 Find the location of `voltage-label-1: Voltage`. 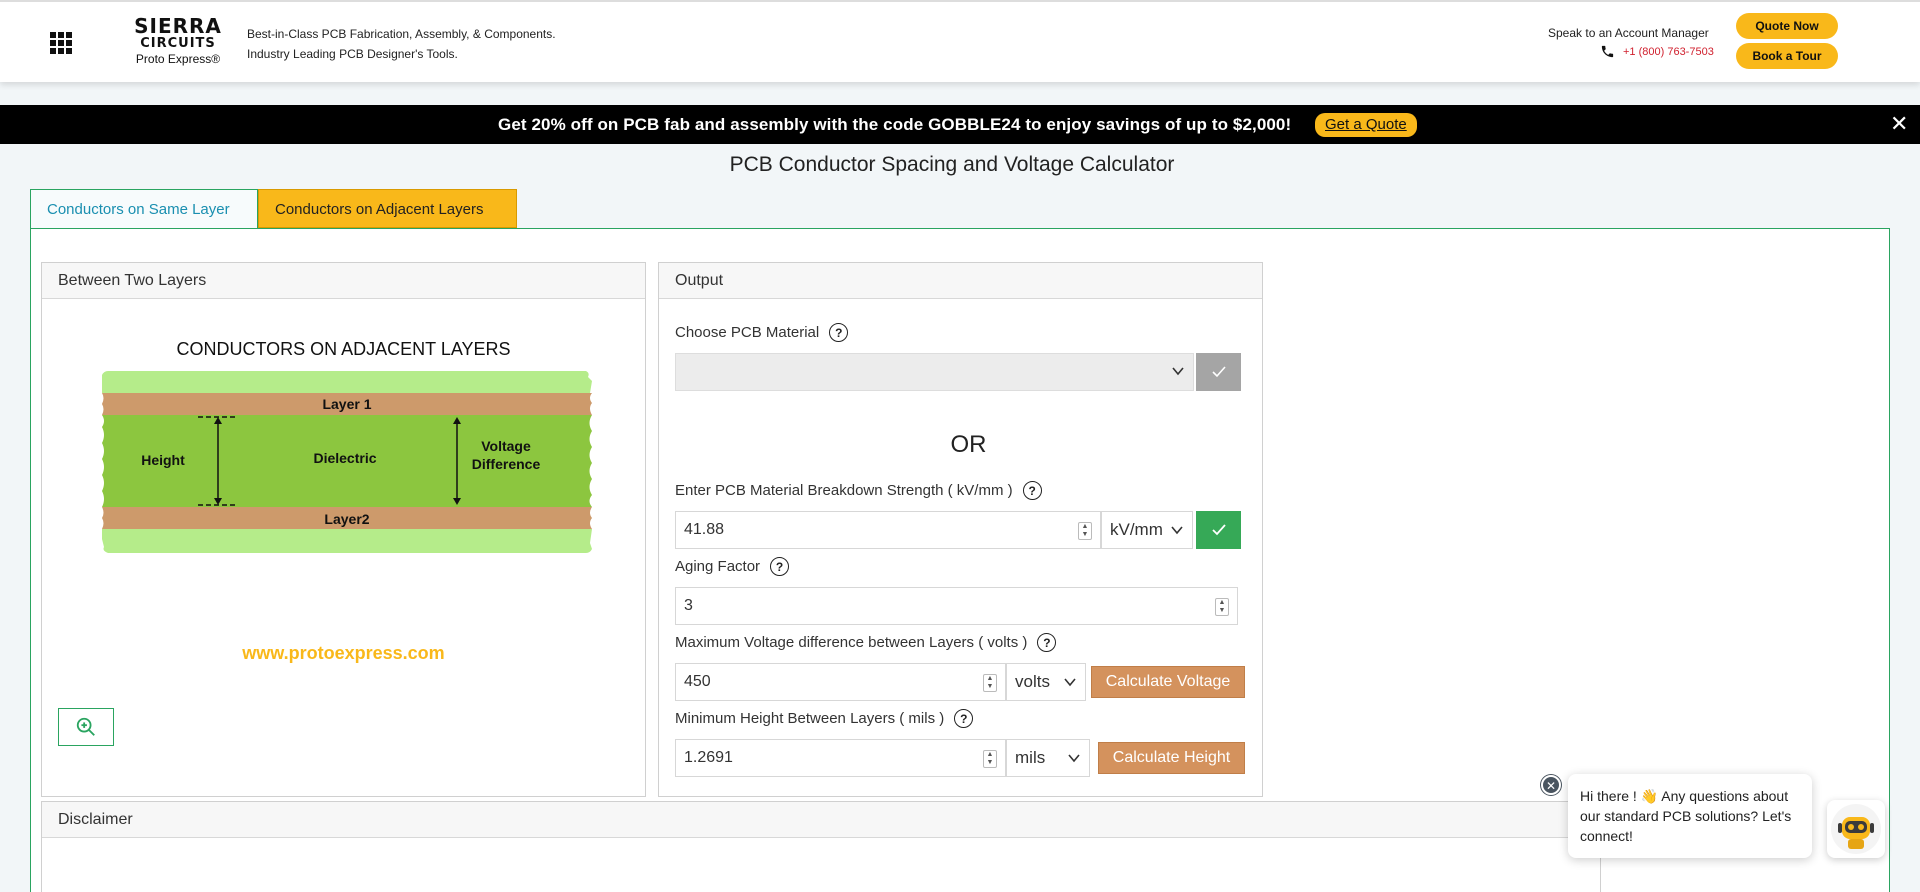

voltage-label-1: Voltage is located at coordinates (506, 446).